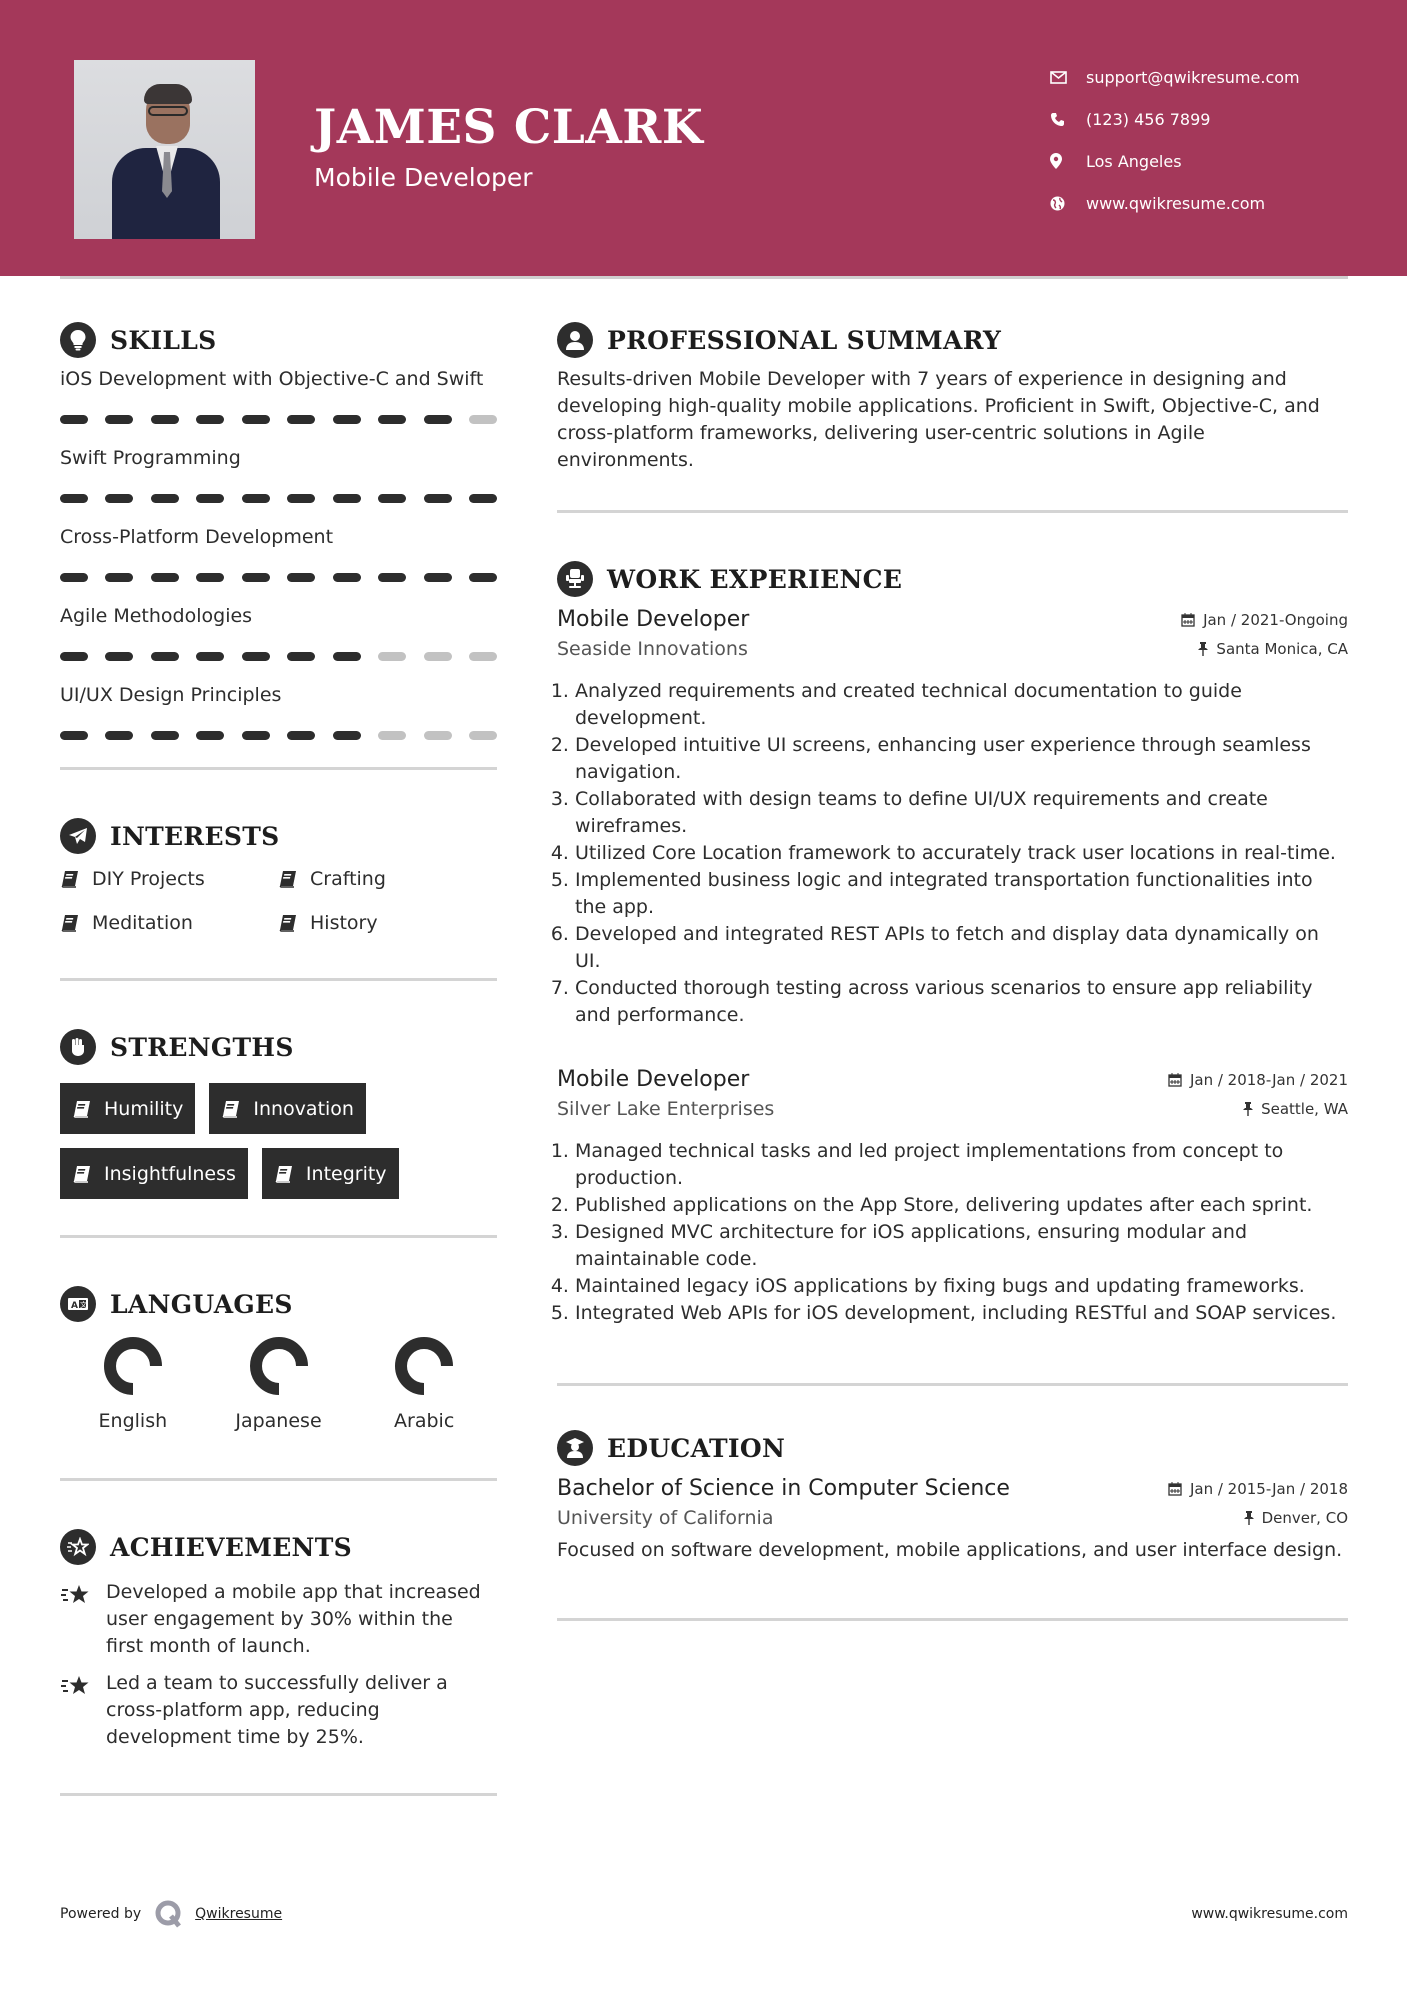 The width and height of the screenshot is (1407, 1990). I want to click on interests-list: DIY Projects Crafting Meditation History, so click(278, 901).